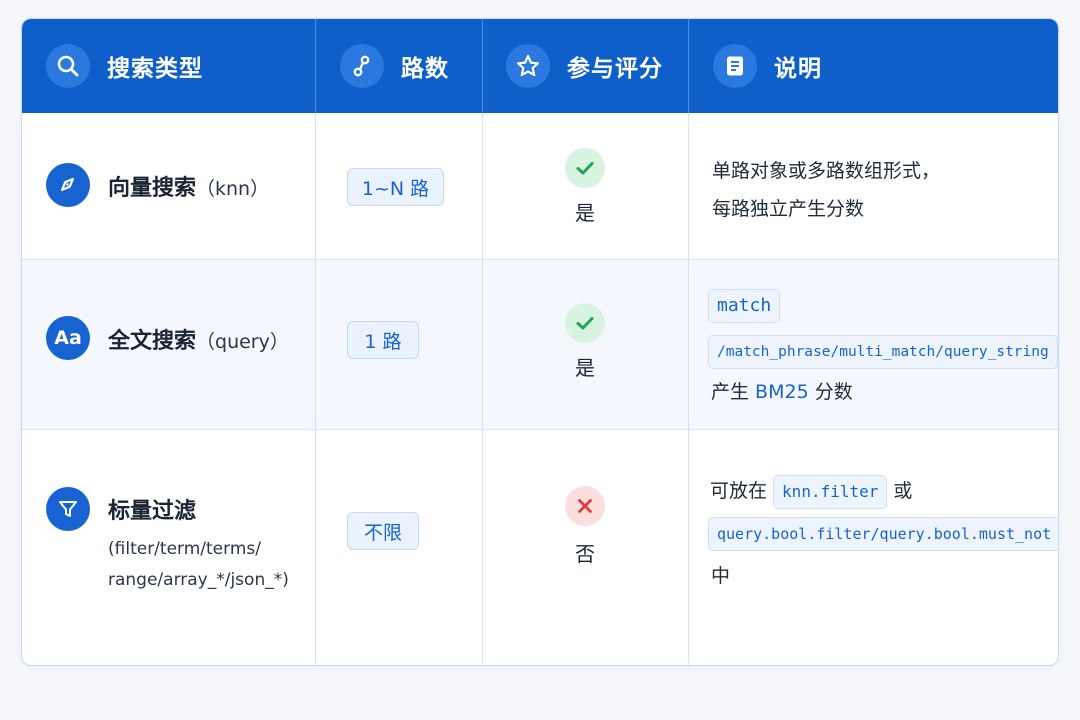 Image resolution: width=1080 pixels, height=720 pixels. Describe the element at coordinates (383, 531) in the screenshot. I see `paths-badge: 不限` at that location.